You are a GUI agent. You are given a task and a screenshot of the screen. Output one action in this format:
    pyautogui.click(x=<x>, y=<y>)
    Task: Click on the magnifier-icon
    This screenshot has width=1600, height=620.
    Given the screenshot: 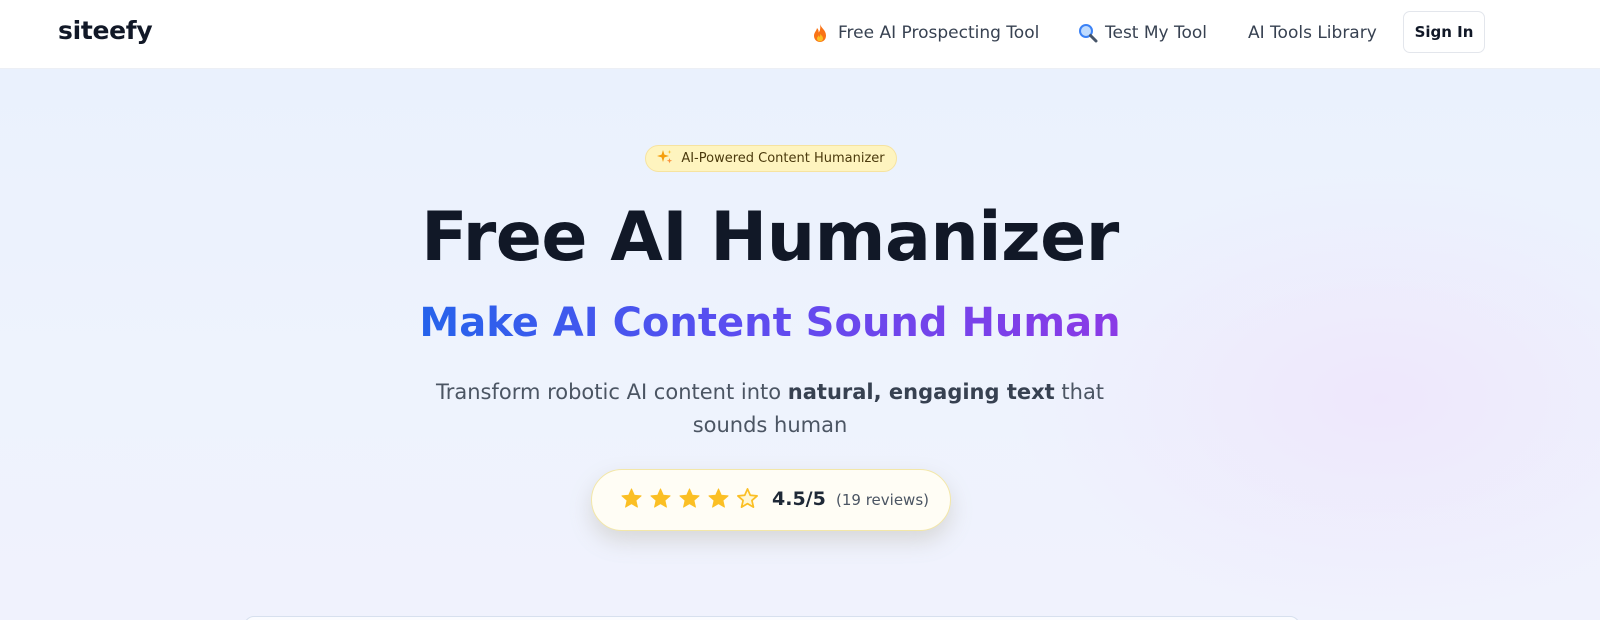 What is the action you would take?
    pyautogui.click(x=1088, y=33)
    